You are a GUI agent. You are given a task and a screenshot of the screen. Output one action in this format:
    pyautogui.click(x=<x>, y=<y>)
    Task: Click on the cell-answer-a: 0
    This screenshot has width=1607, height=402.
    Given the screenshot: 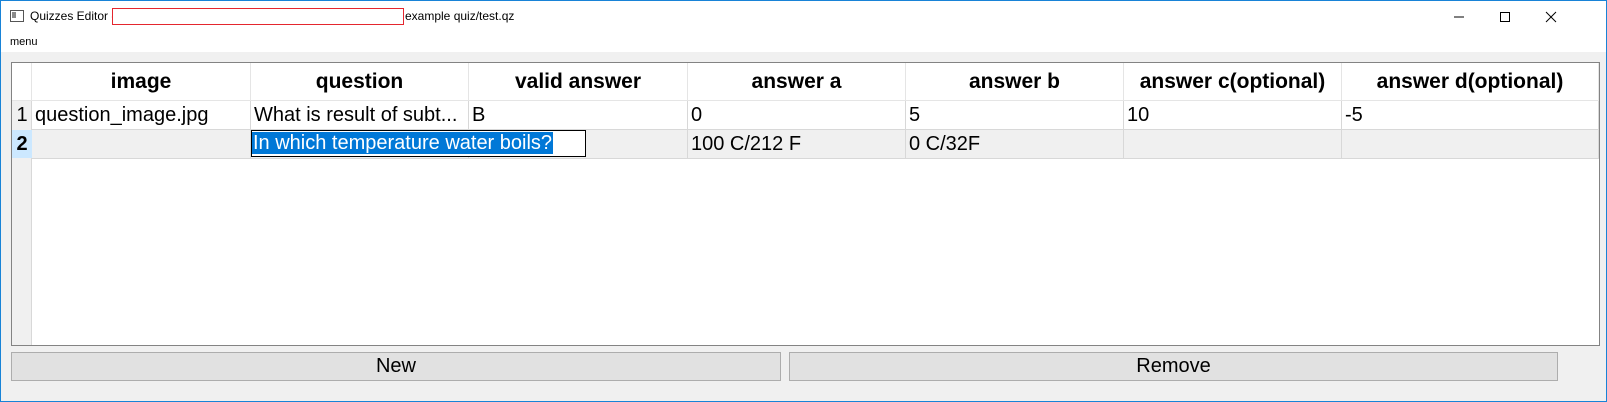 What is the action you would take?
    pyautogui.click(x=797, y=115)
    